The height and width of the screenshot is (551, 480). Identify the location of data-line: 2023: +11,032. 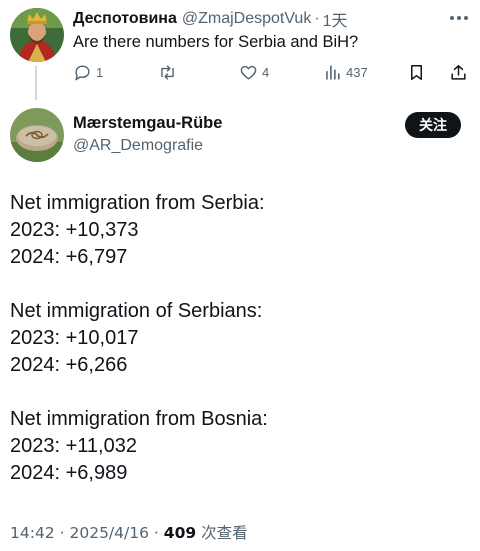
(73, 446).